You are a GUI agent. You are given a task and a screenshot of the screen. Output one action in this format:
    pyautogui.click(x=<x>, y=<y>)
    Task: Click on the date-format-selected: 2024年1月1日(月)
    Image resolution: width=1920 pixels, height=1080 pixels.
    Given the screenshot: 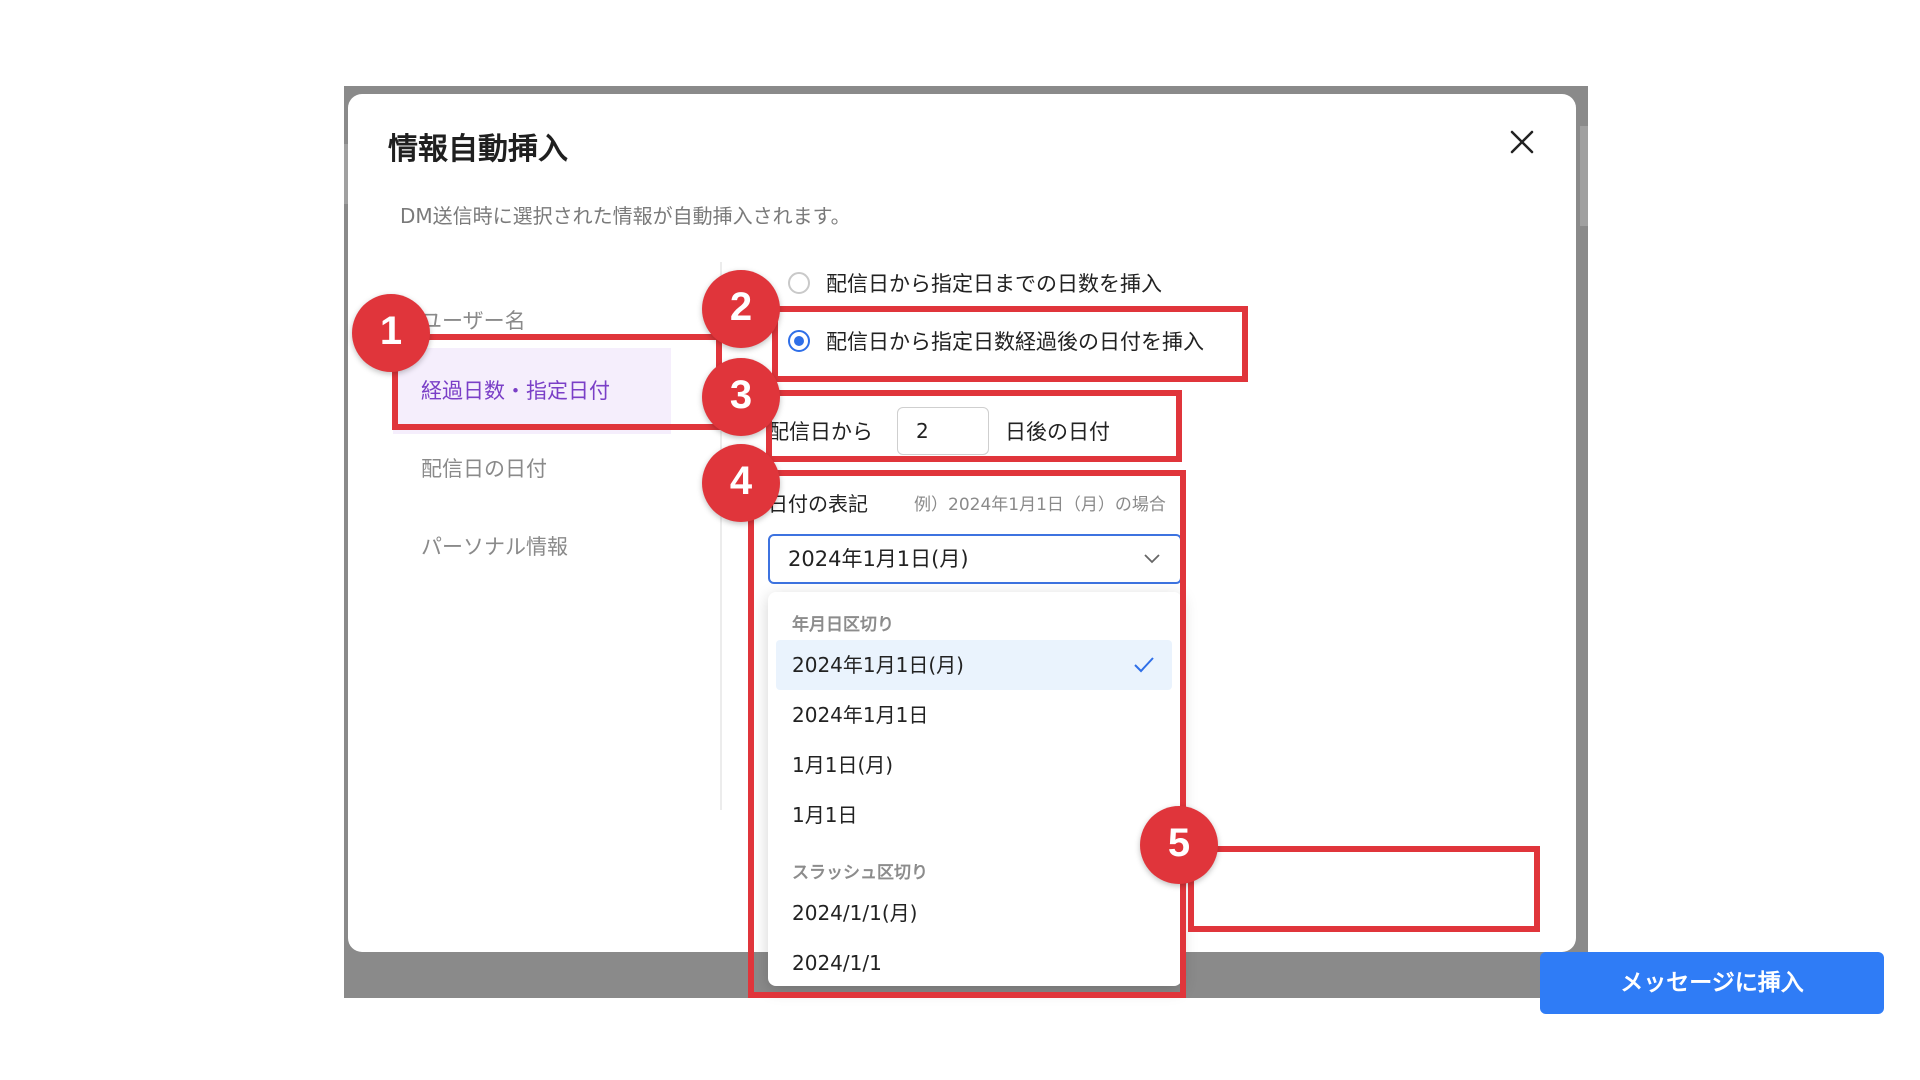 What is the action you would take?
    pyautogui.click(x=878, y=559)
    